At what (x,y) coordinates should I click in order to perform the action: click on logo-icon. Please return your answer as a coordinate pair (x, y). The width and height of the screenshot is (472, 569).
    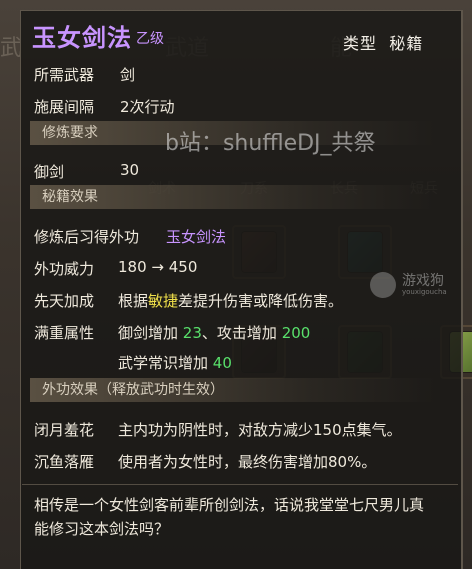
    Looking at the image, I should click on (383, 285).